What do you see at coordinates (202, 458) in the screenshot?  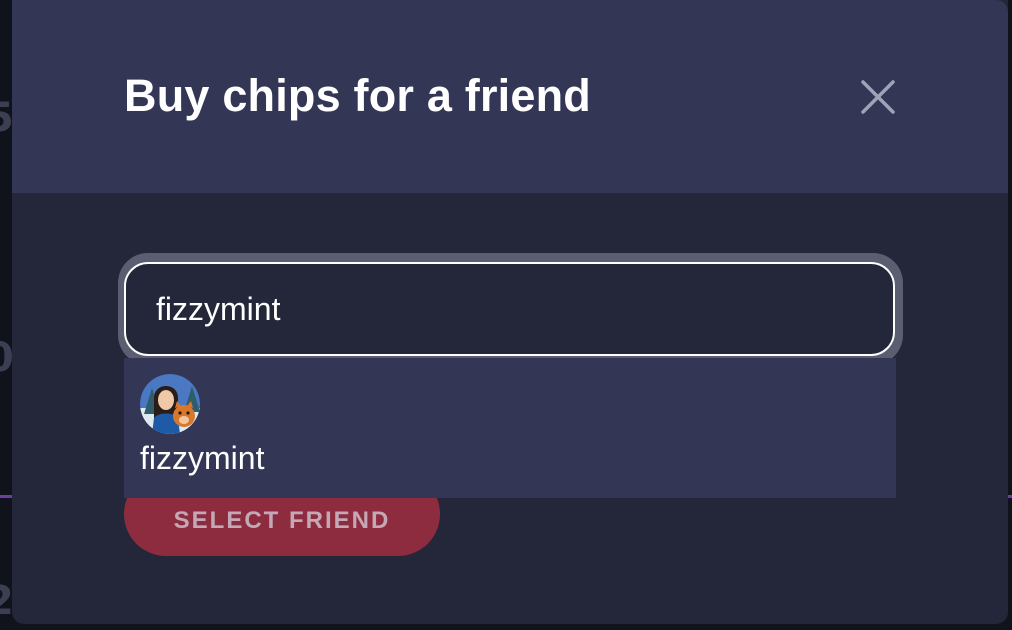 I see `friend-username: fizzymint` at bounding box center [202, 458].